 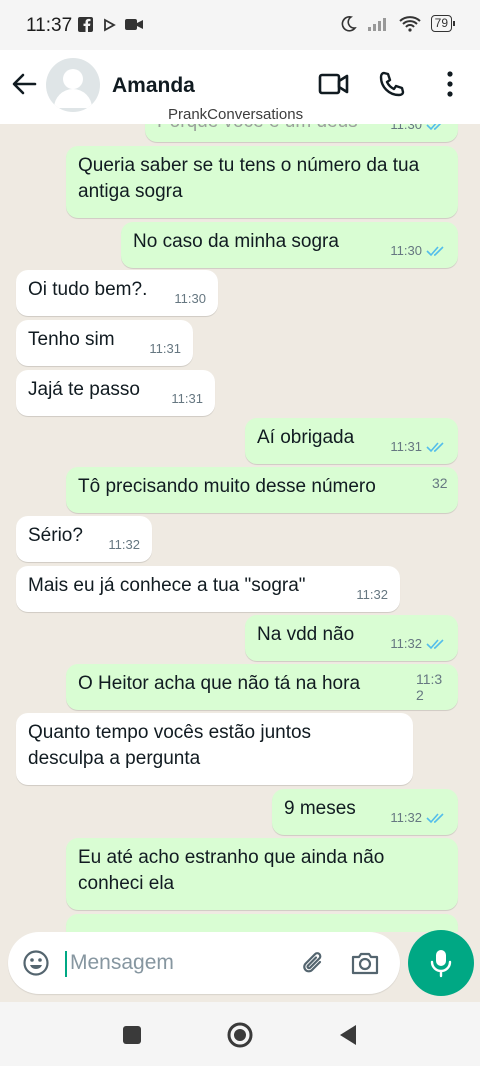 I want to click on avatar, so click(x=73, y=85).